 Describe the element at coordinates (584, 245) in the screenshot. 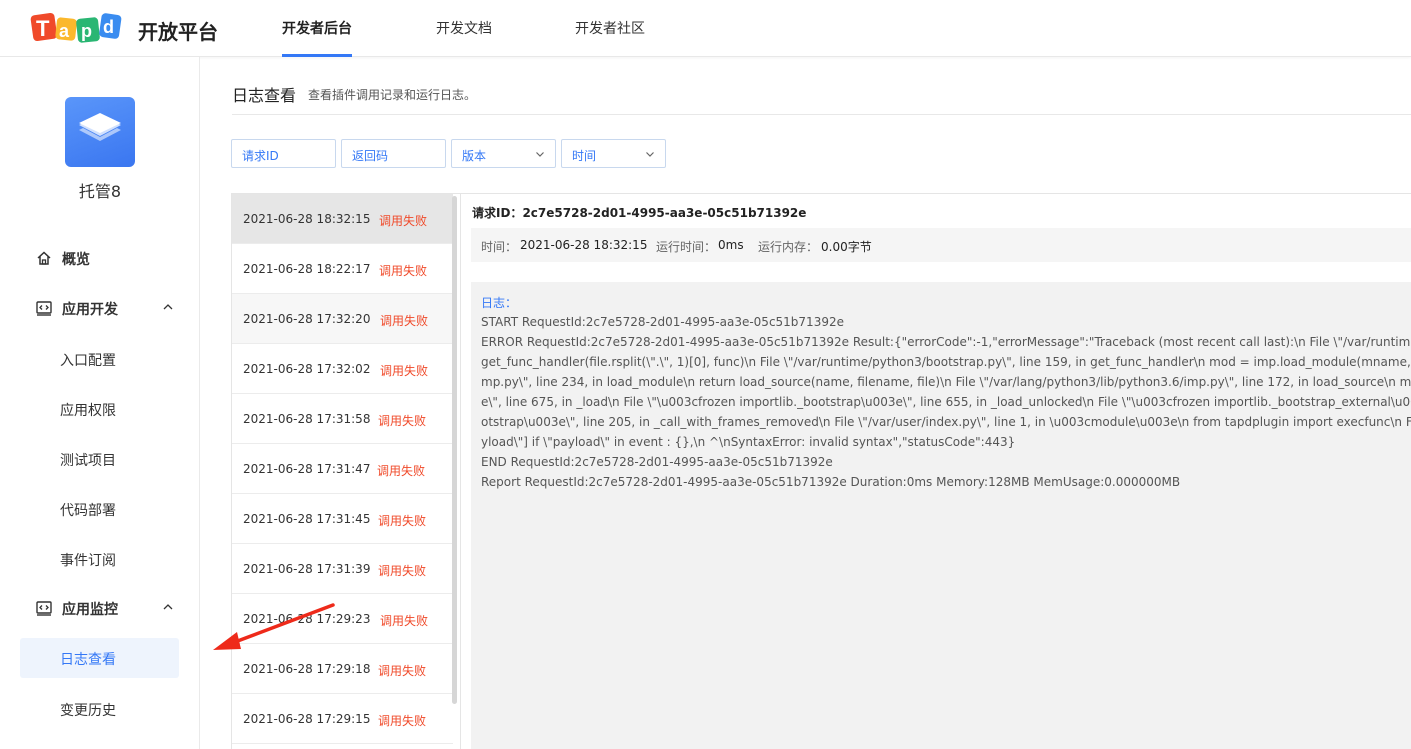

I see `time-value: 2021-06-28 18:32:15` at that location.